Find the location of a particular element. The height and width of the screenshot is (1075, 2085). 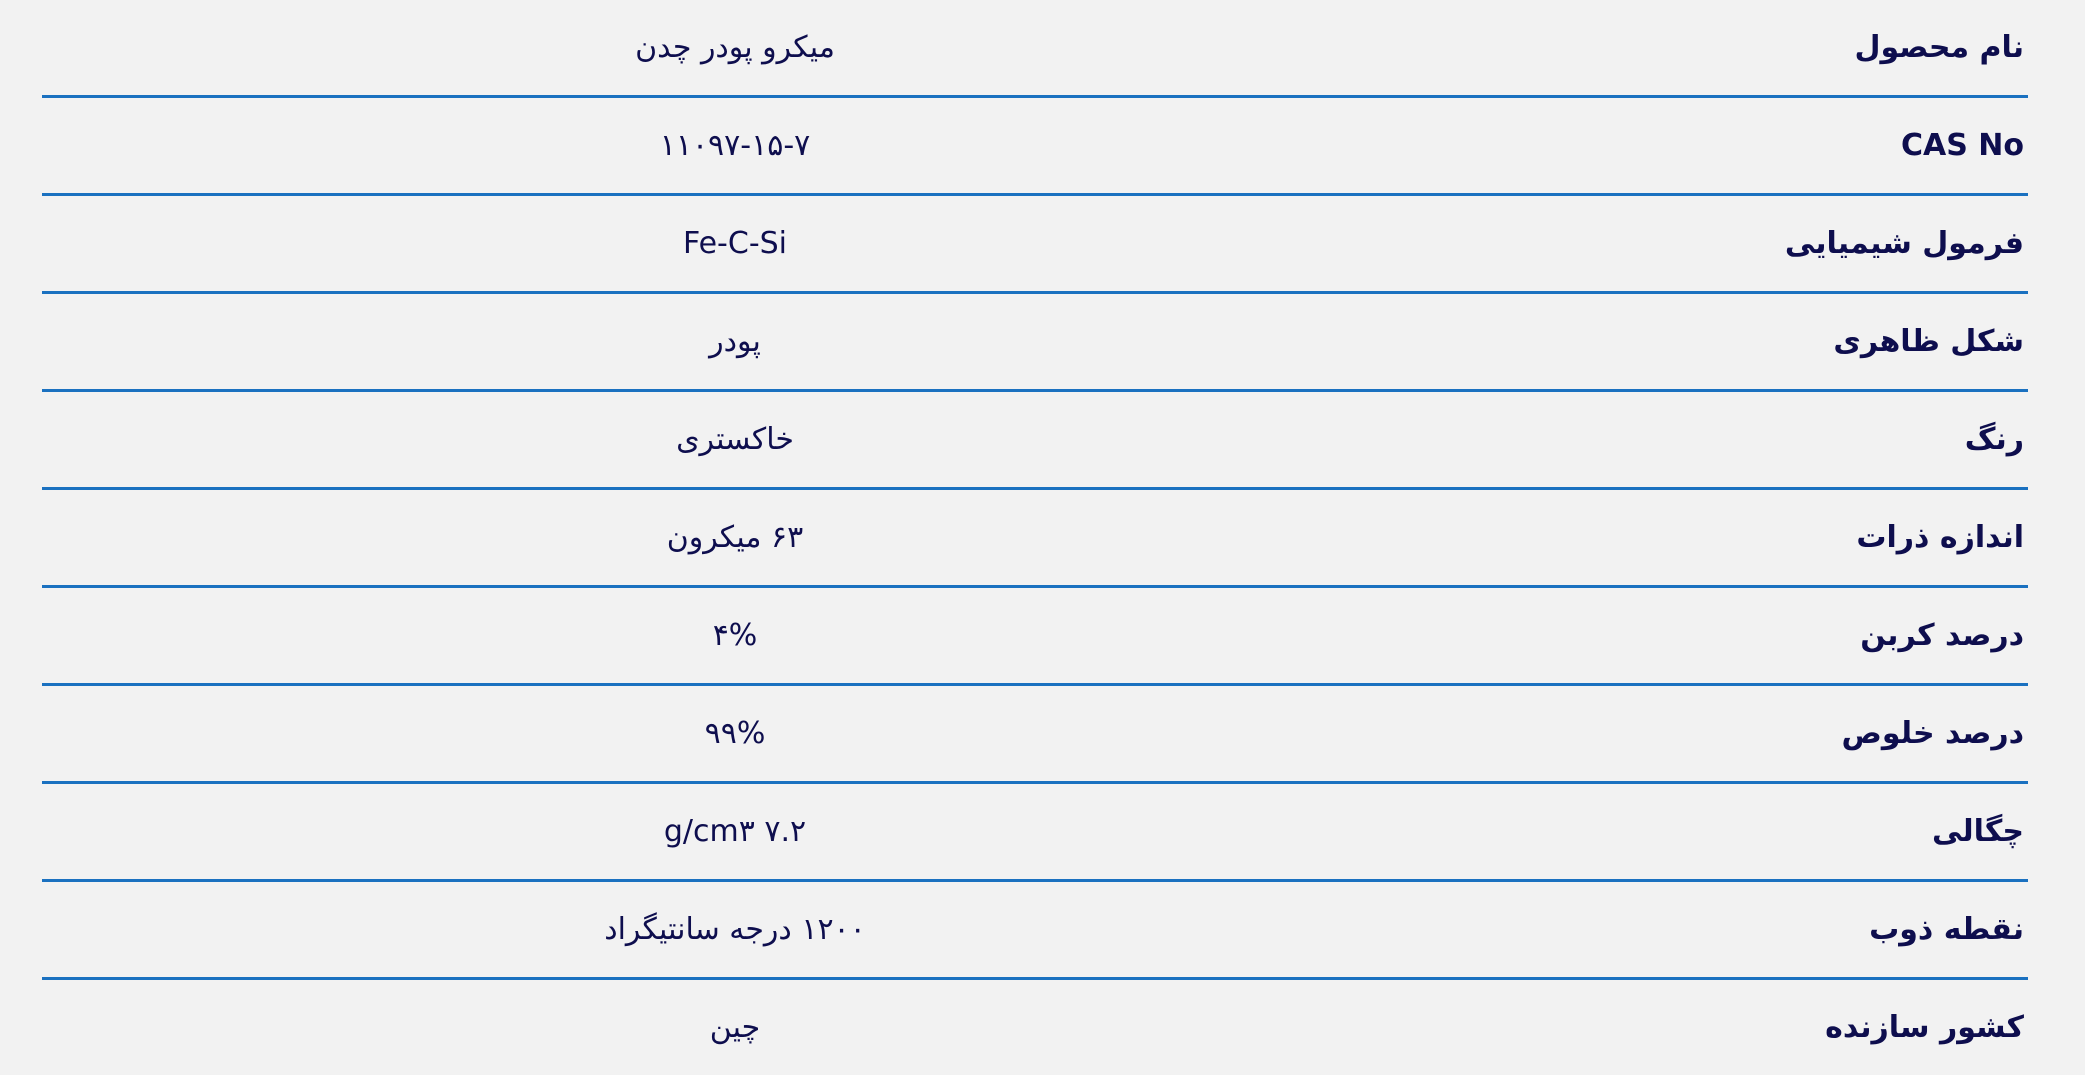

spec-label: کشور سازنده is located at coordinates (1924, 1027).